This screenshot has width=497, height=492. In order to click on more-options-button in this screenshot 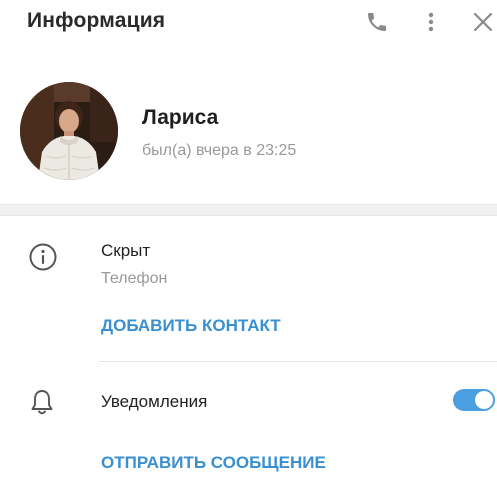, I will do `click(431, 22)`.